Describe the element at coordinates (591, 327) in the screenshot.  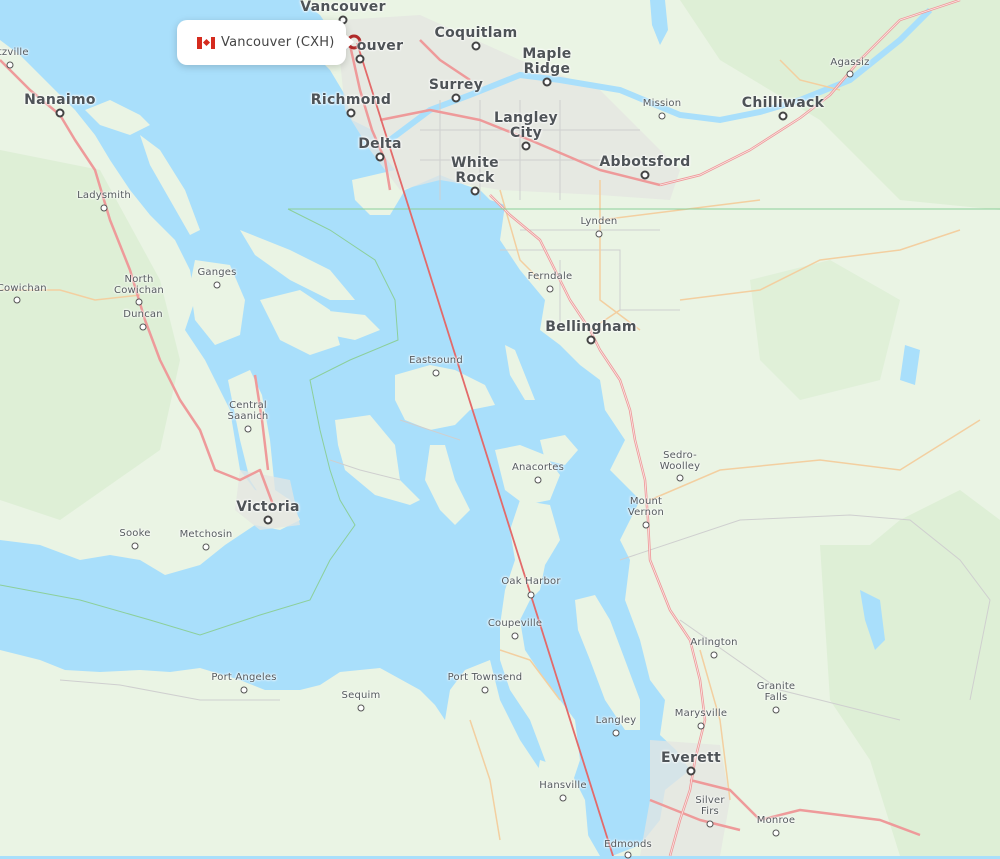
I see `city-label-bellingham: Bellingham` at that location.